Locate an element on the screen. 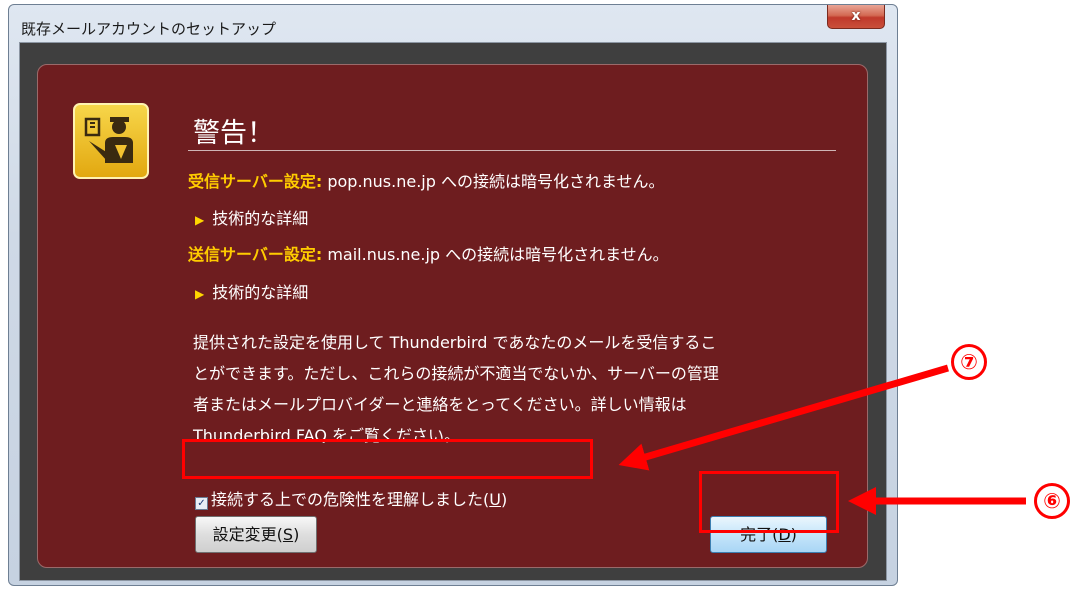 The width and height of the screenshot is (1088, 590). security-warning-icon is located at coordinates (111, 141).